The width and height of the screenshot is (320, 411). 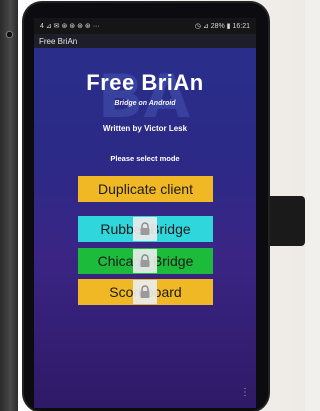 I want to click on rubber-bridge-button: Rubber Bridge, so click(x=145, y=229).